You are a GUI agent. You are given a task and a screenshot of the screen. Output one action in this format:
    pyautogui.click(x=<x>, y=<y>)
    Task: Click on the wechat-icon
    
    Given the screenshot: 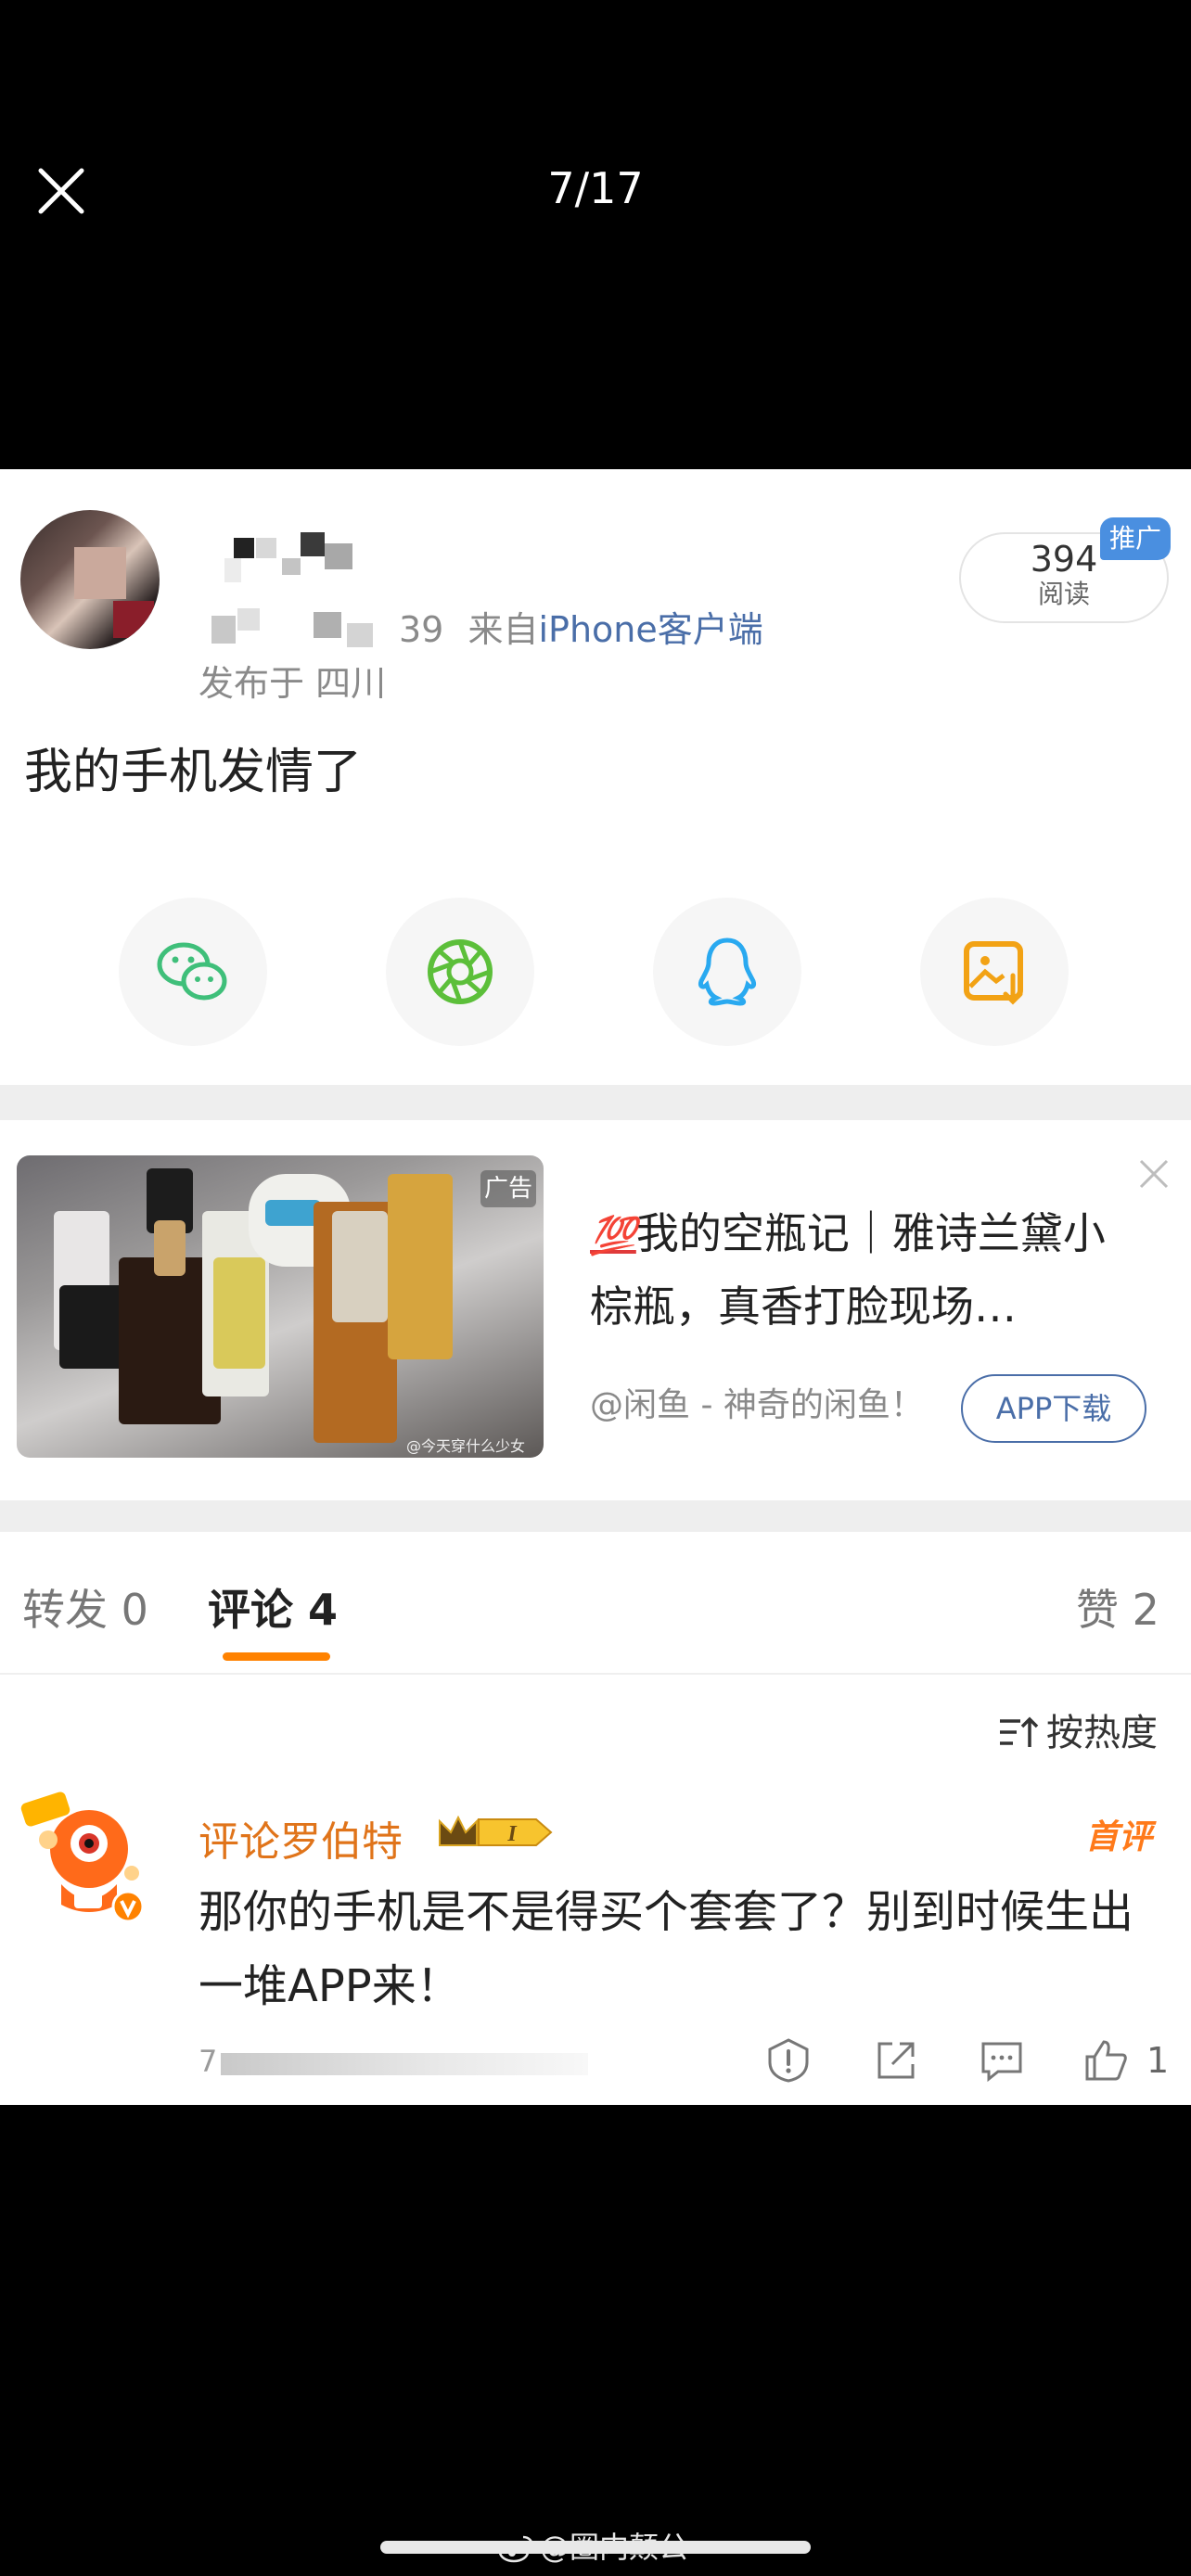 What is the action you would take?
    pyautogui.click(x=192, y=971)
    